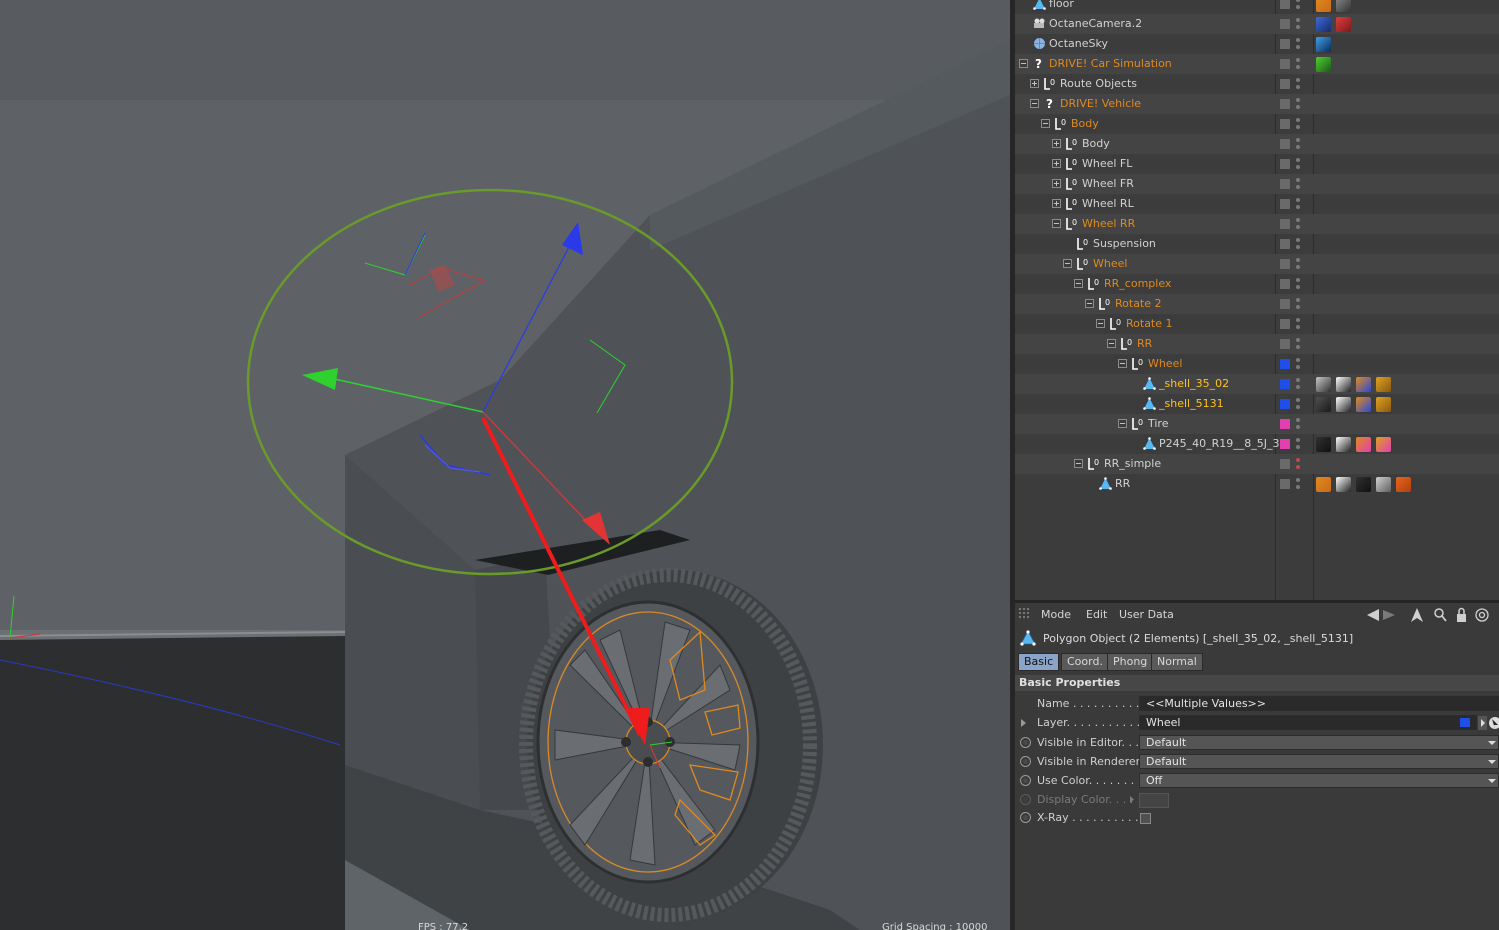 Image resolution: width=1499 pixels, height=930 pixels. What do you see at coordinates (1108, 203) in the screenshot?
I see `object-name: Wheel RL` at bounding box center [1108, 203].